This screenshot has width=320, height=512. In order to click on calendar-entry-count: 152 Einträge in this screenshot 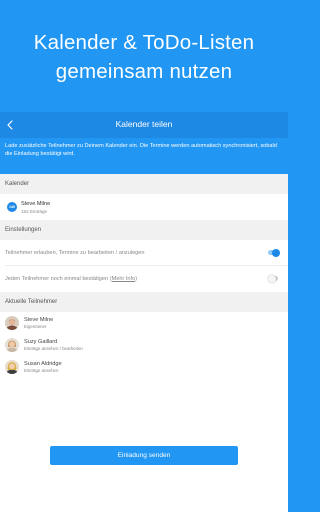, I will do `click(34, 211)`.